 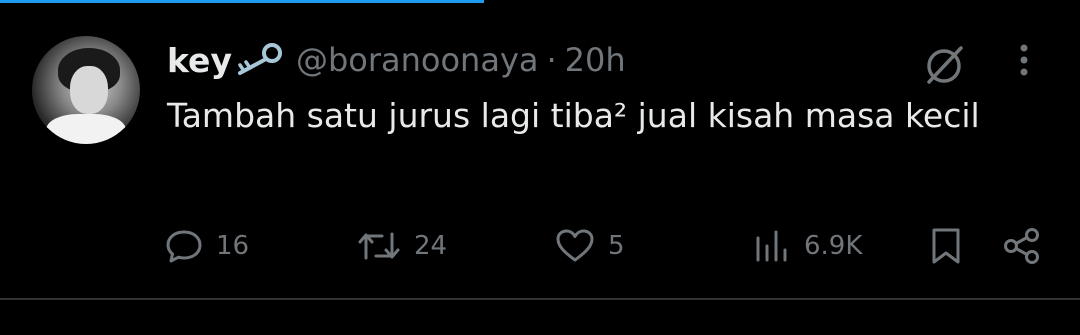 I want to click on timestamp: 20h, so click(x=595, y=60).